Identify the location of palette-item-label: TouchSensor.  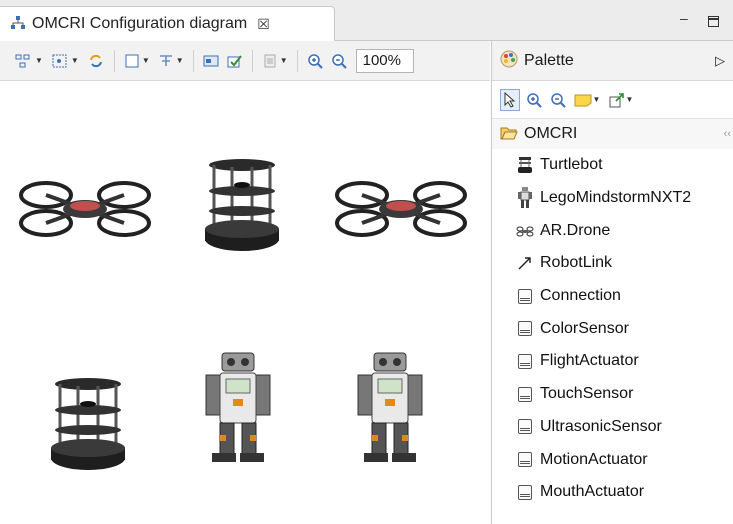
(587, 394).